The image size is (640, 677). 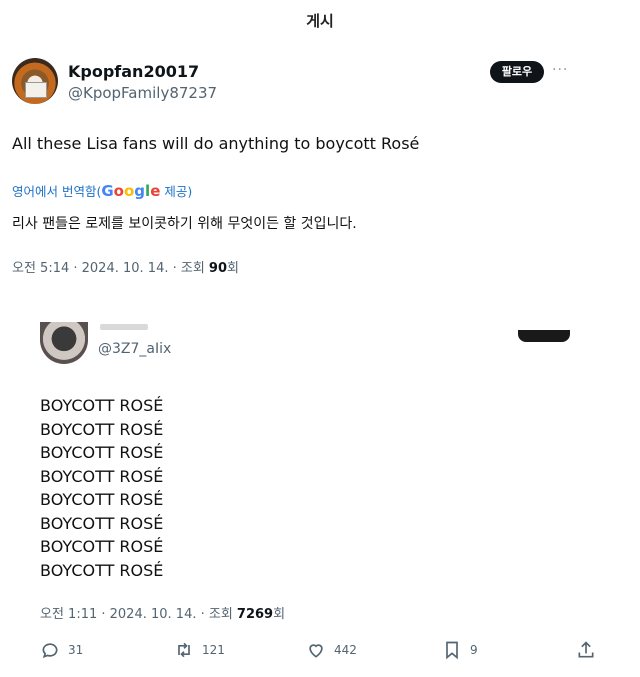 I want to click on translated-suffix: 제공), so click(x=176, y=191).